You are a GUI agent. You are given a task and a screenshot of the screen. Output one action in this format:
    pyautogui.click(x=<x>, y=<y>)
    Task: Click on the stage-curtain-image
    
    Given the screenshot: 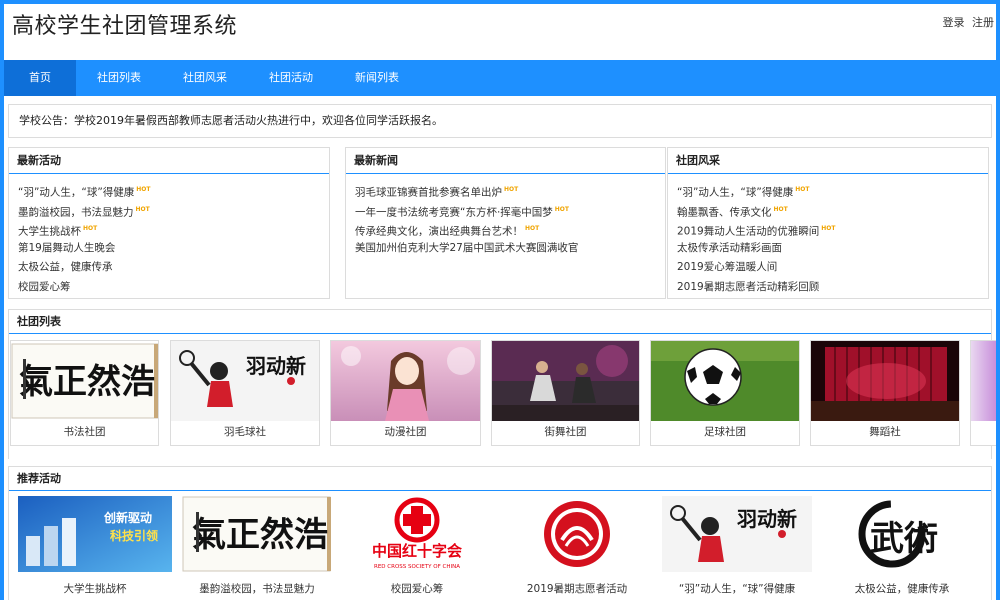 What is the action you would take?
    pyautogui.click(x=885, y=381)
    